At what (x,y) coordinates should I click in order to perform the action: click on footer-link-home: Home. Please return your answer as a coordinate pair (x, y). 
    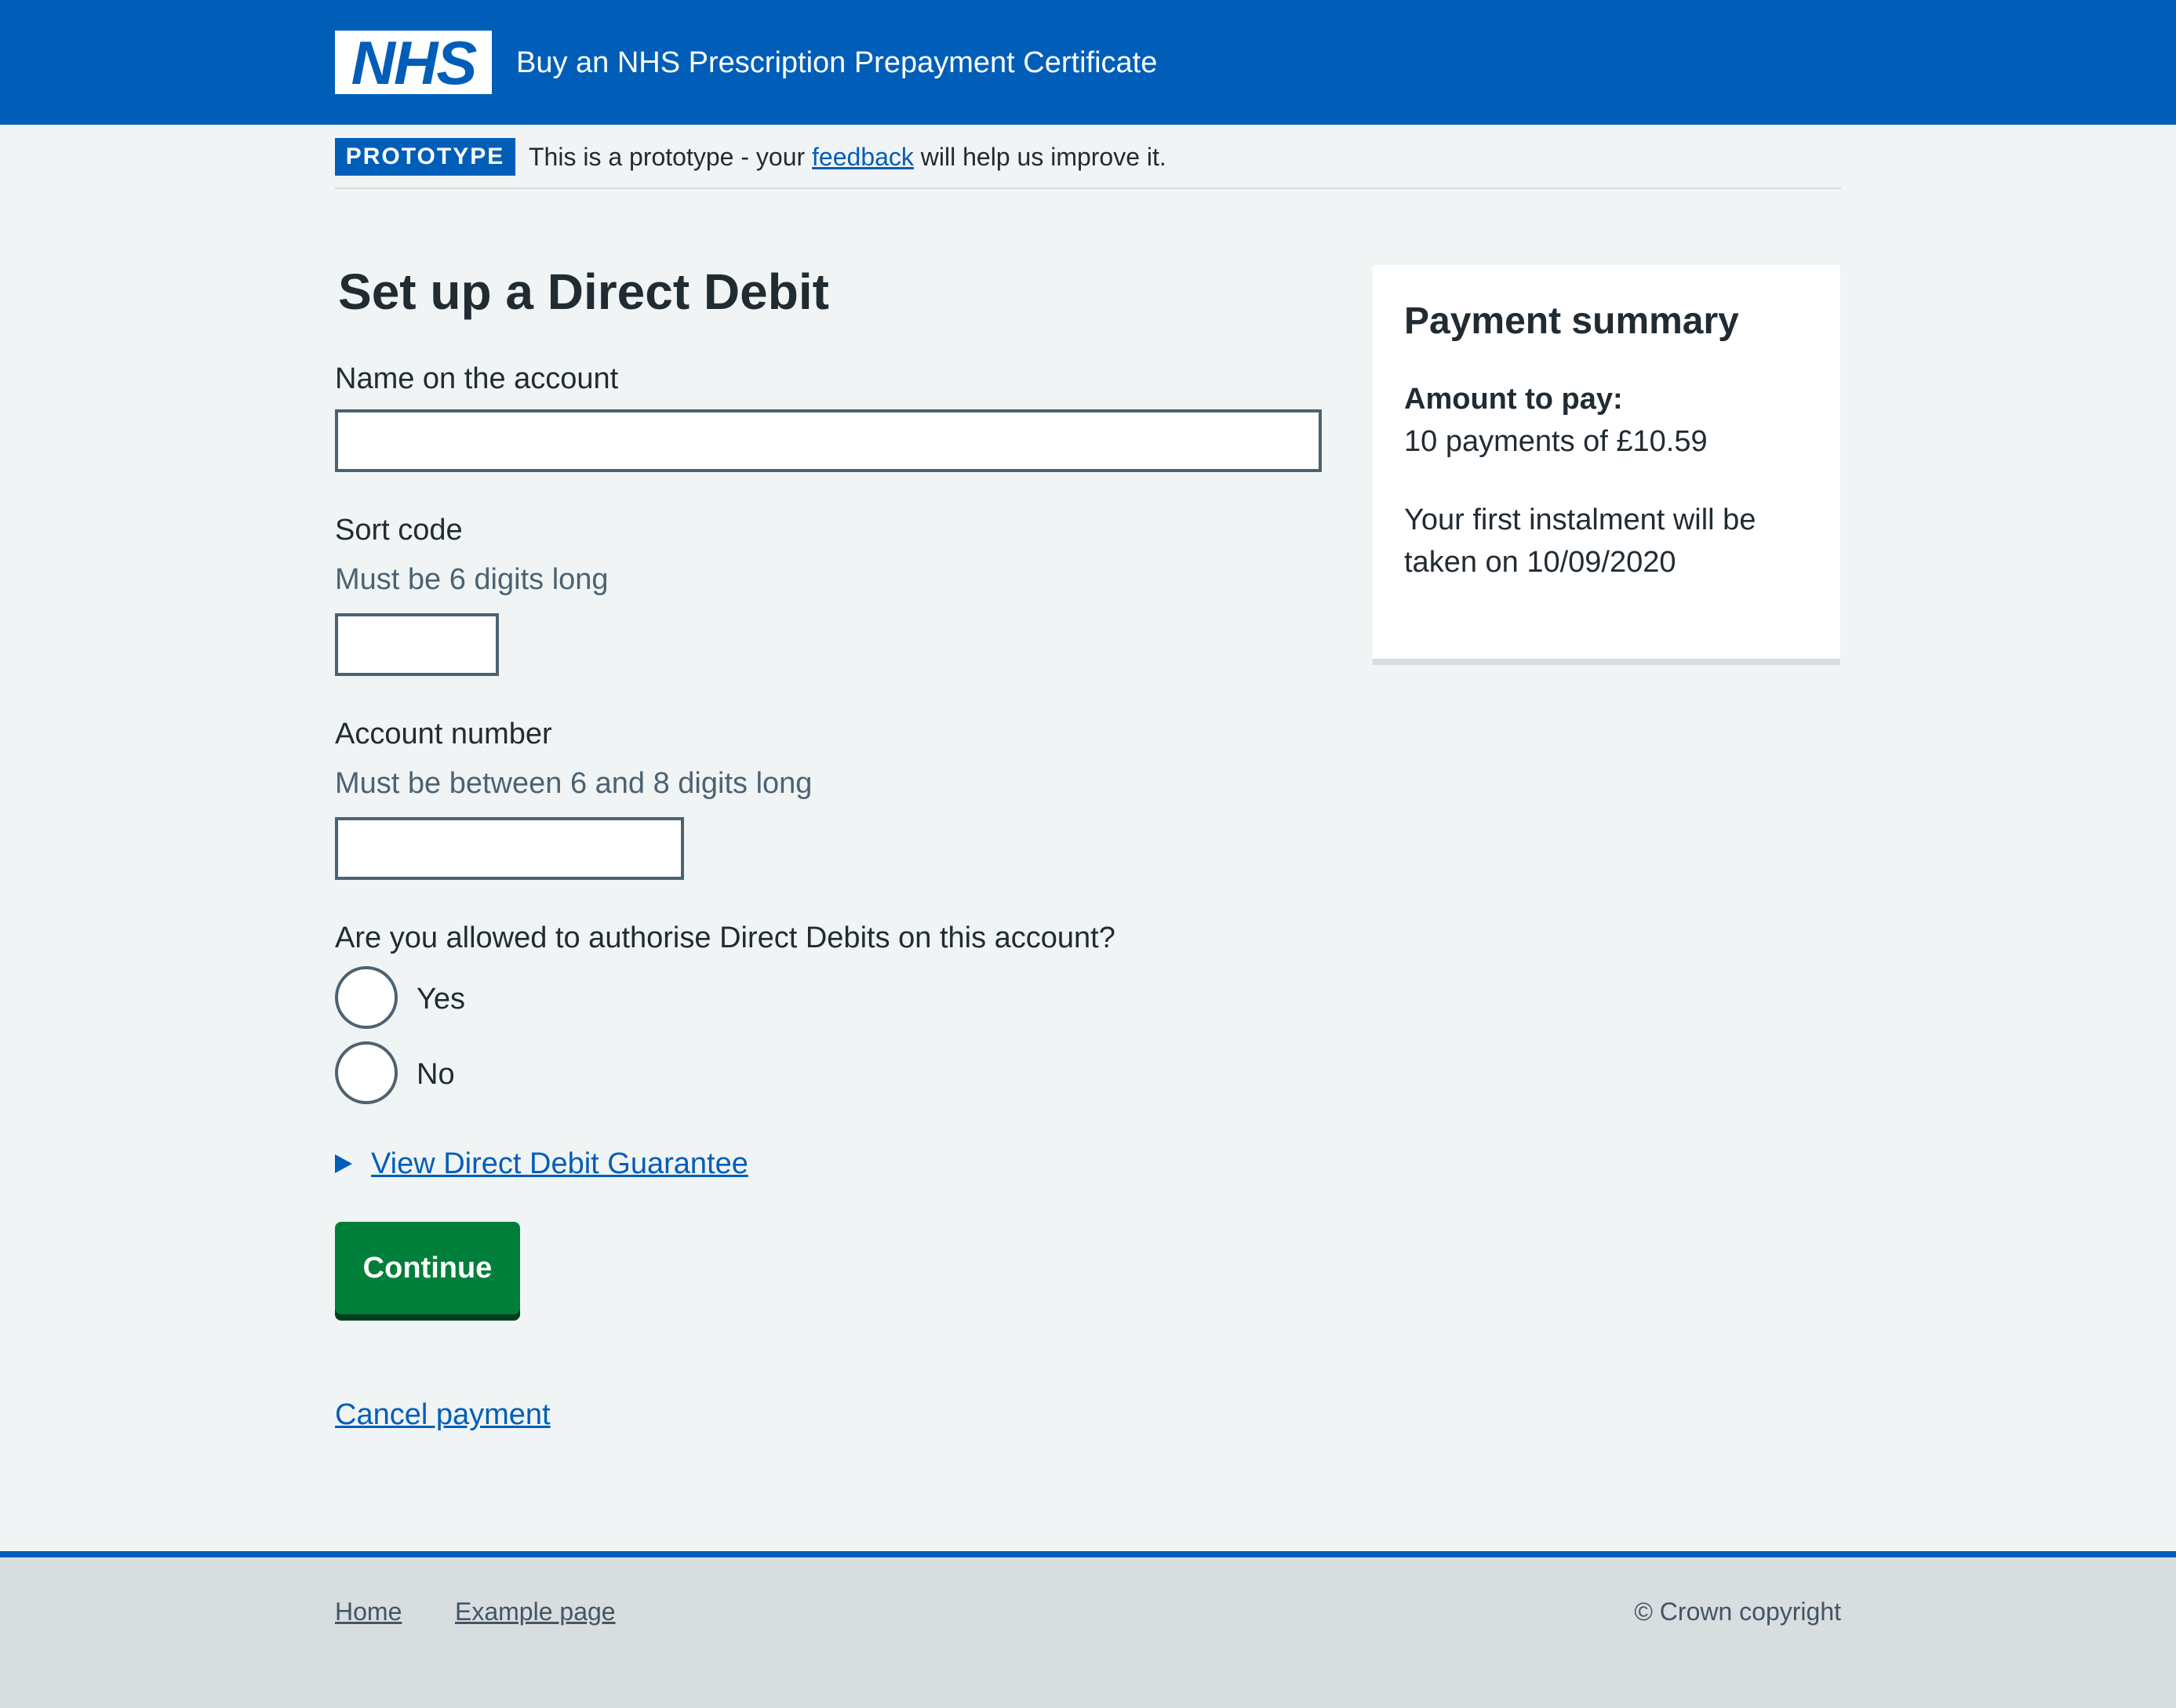
    Looking at the image, I should click on (368, 1612).